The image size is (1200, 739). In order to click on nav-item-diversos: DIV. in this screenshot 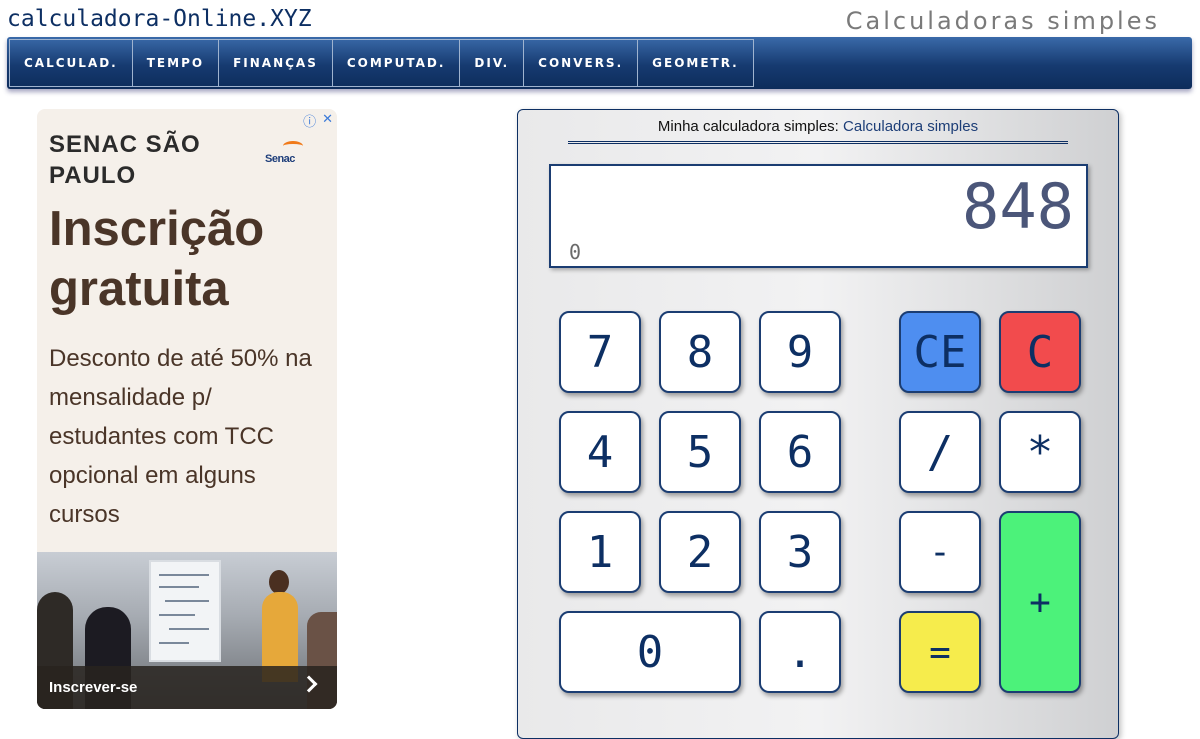, I will do `click(492, 63)`.